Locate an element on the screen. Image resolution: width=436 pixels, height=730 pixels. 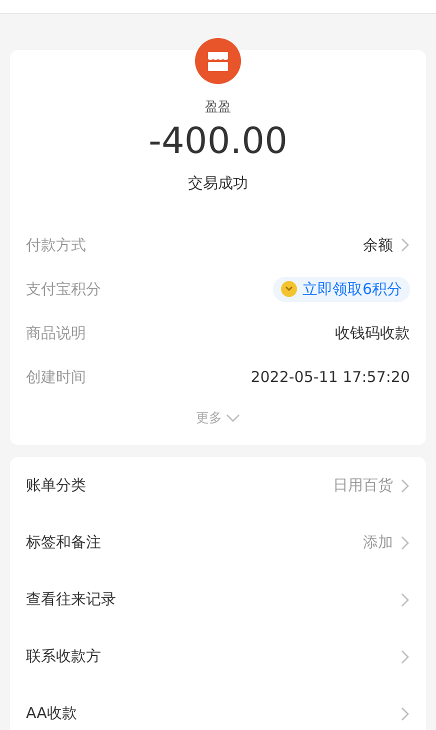
action-label: 联系收款方 is located at coordinates (63, 656).